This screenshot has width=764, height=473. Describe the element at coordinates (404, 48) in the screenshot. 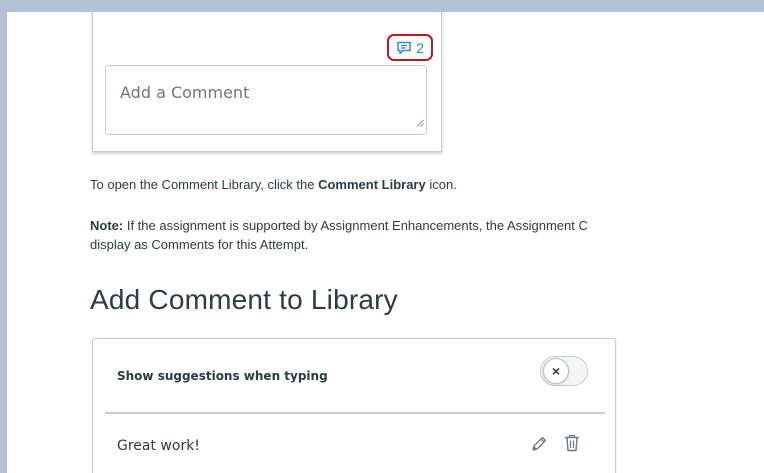

I see `speech-bubble-icon` at that location.